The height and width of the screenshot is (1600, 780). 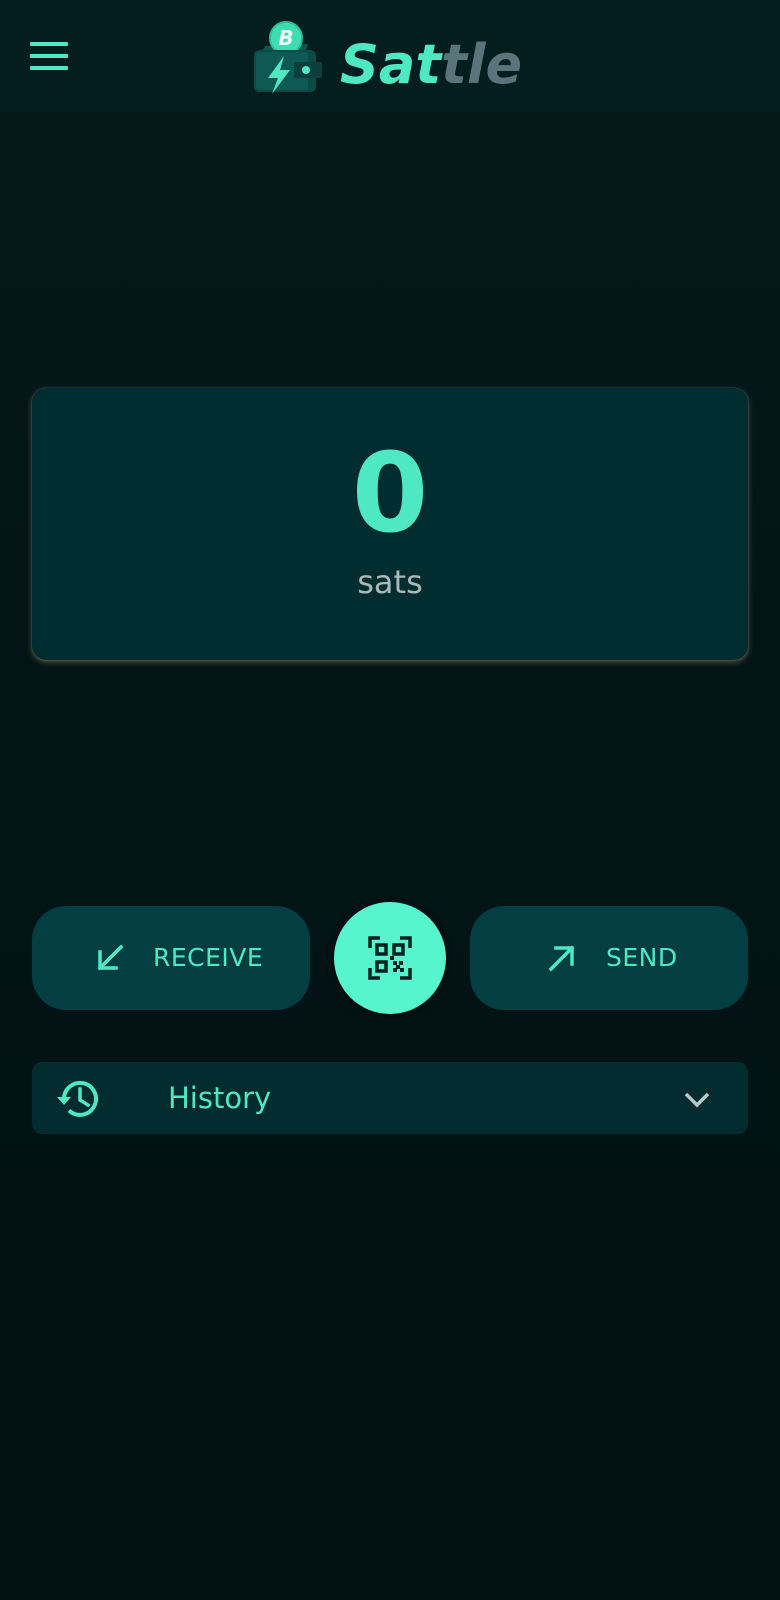 I want to click on app-logo-text: Sattle, so click(x=431, y=65).